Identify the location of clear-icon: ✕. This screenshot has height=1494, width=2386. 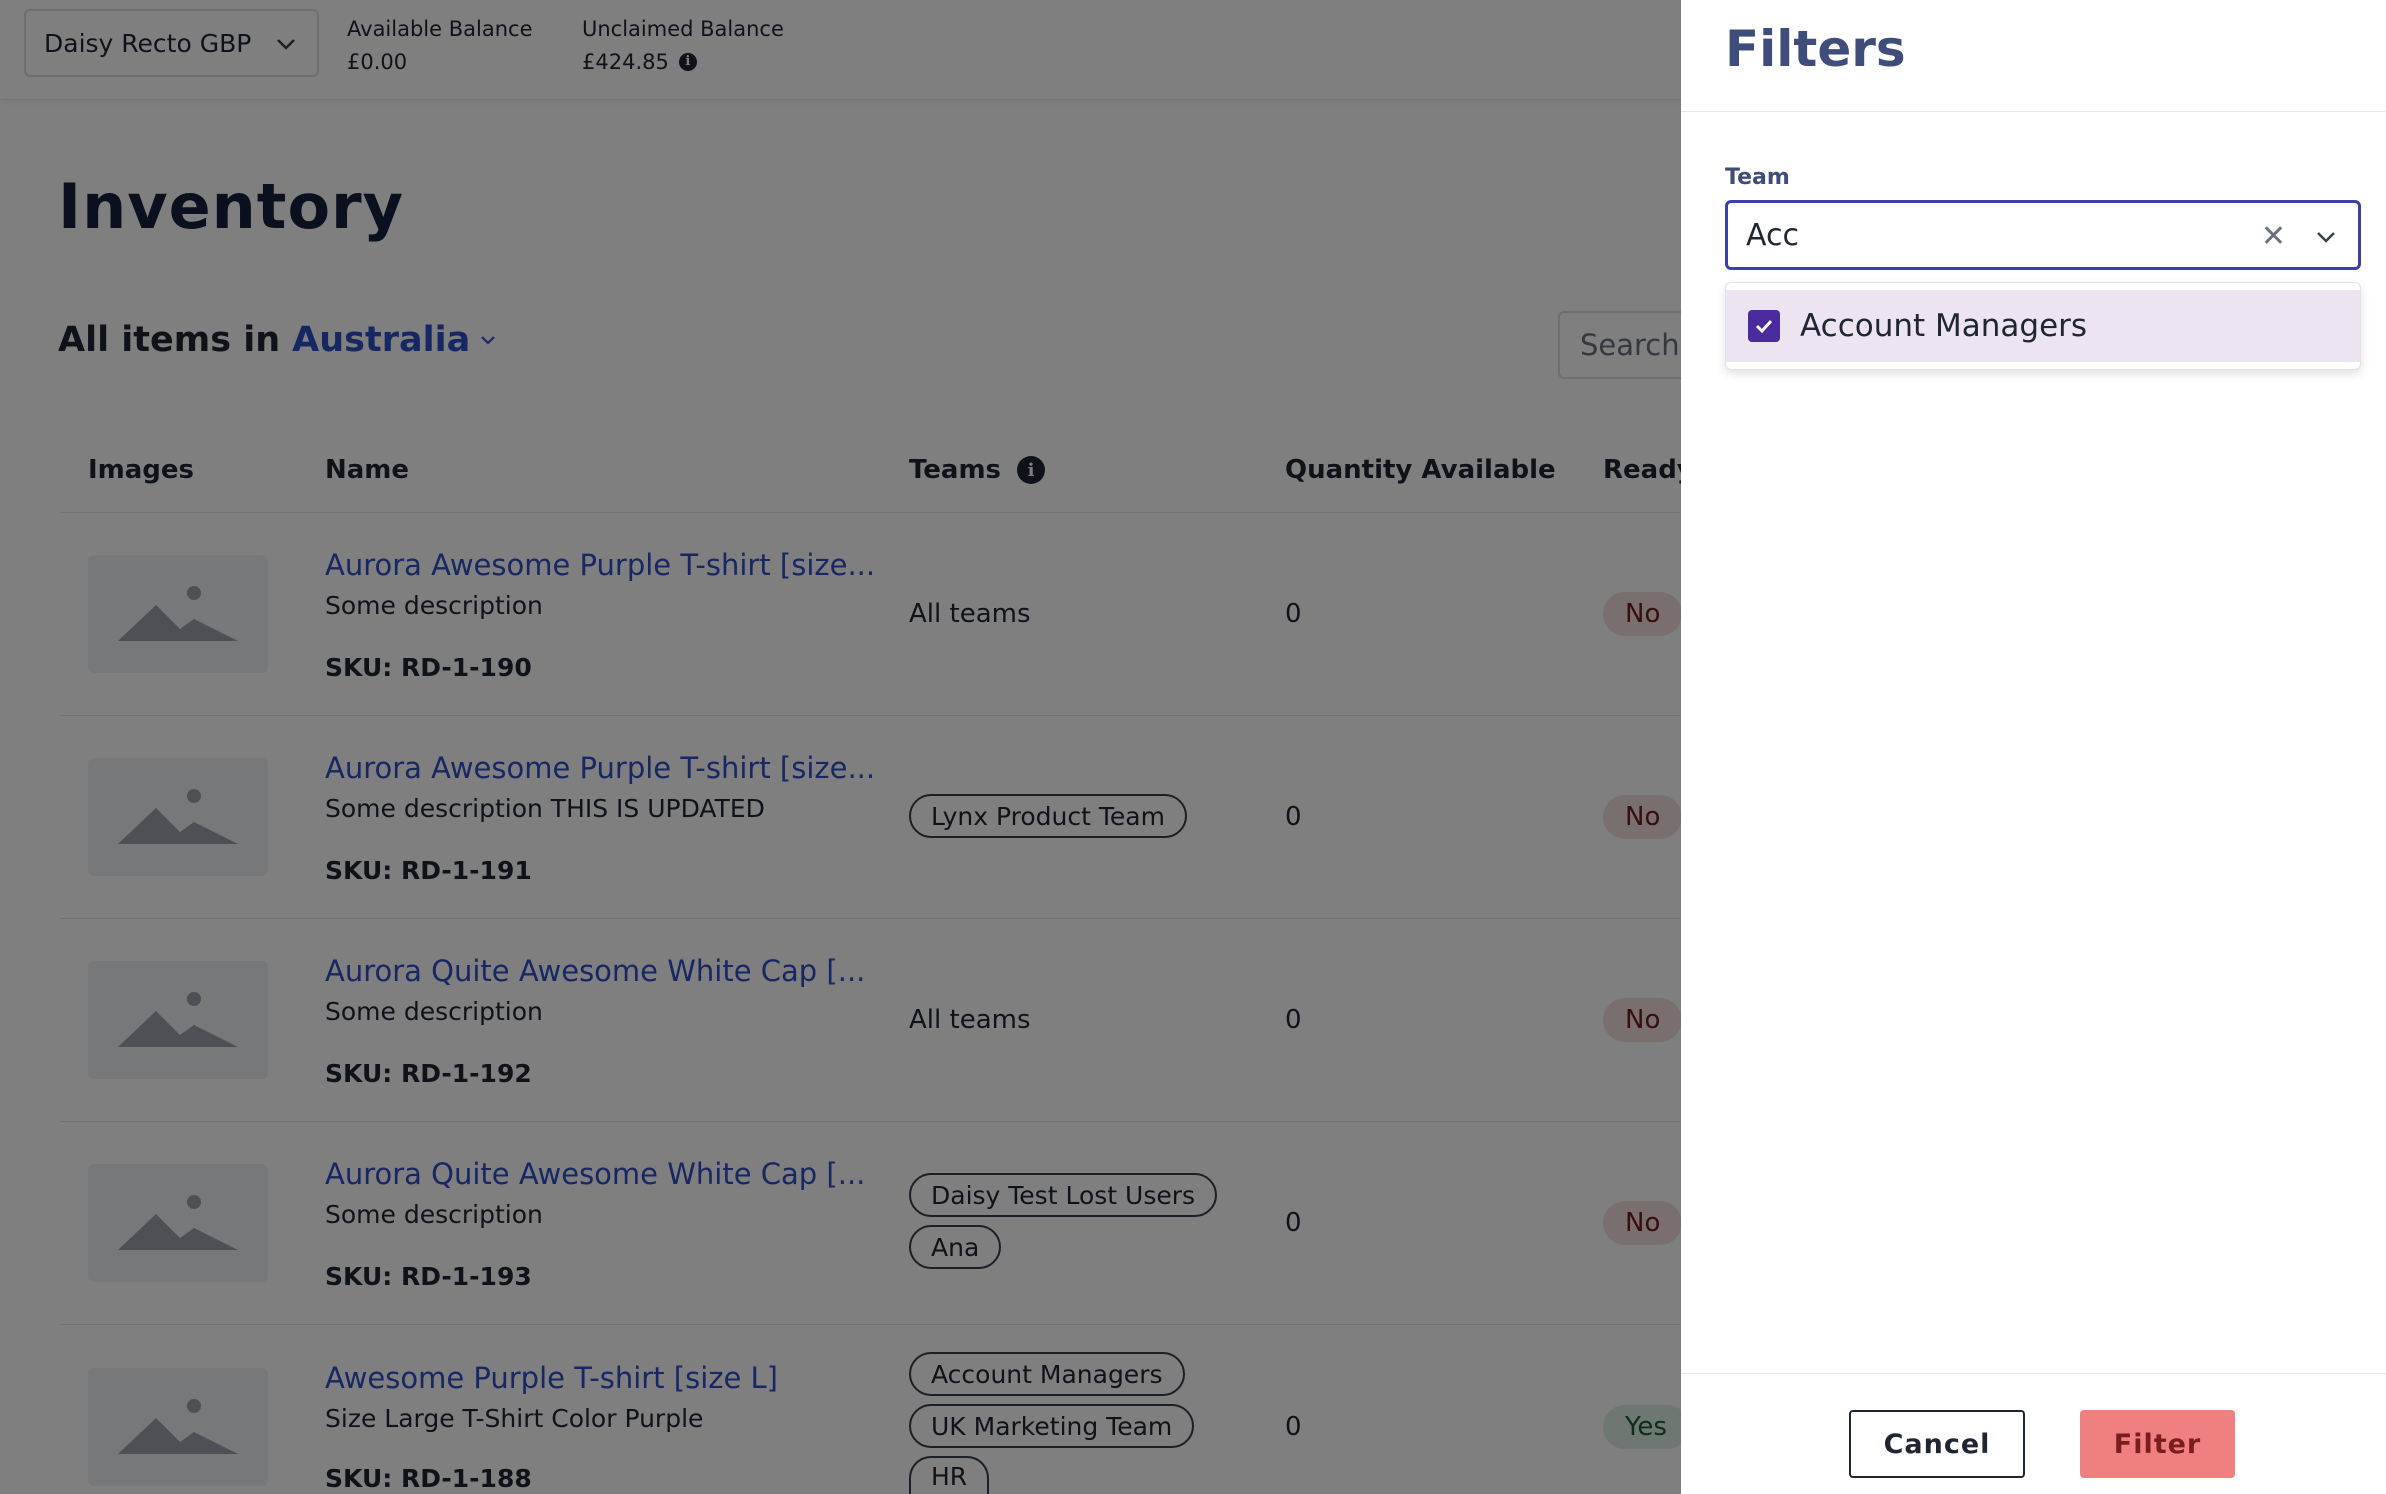
(2273, 236).